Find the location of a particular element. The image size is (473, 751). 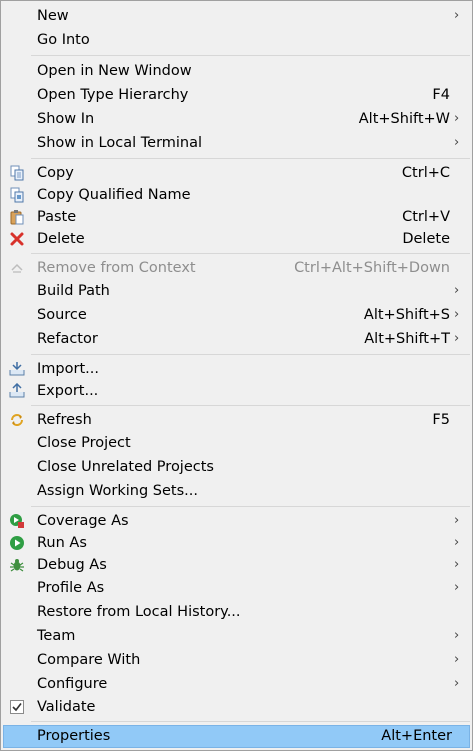

menu-item-configure: Configure › is located at coordinates (236, 684).